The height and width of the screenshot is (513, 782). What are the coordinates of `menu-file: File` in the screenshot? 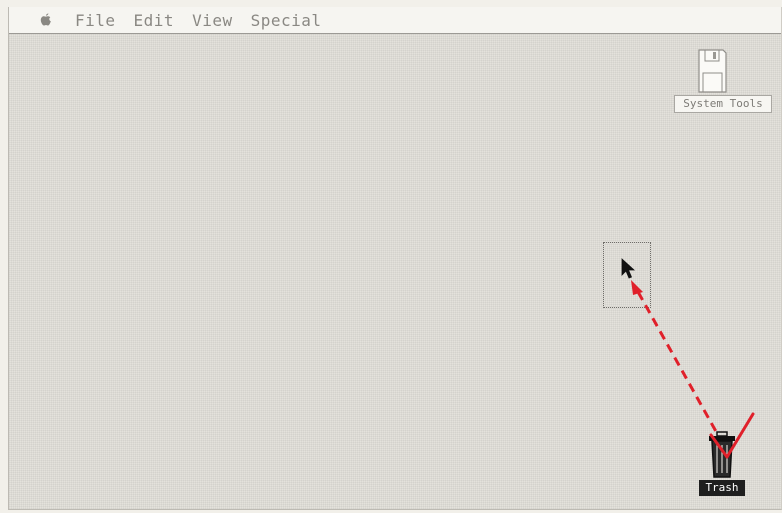 It's located at (95, 20).